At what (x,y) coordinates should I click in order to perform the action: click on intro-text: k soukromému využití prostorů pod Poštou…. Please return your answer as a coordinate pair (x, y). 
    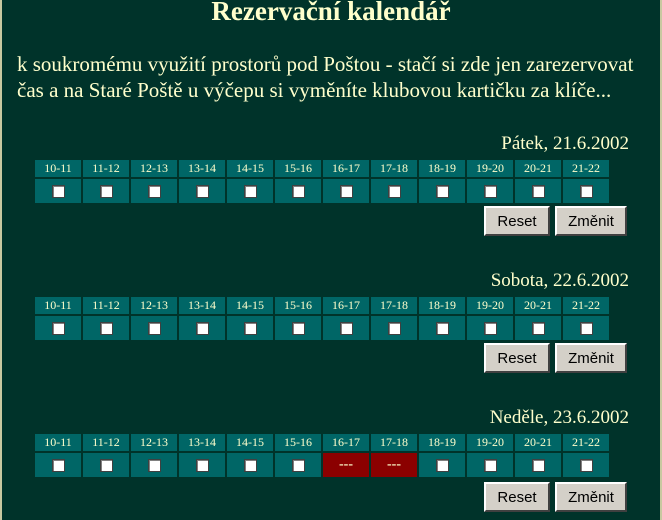
    Looking at the image, I should click on (325, 77).